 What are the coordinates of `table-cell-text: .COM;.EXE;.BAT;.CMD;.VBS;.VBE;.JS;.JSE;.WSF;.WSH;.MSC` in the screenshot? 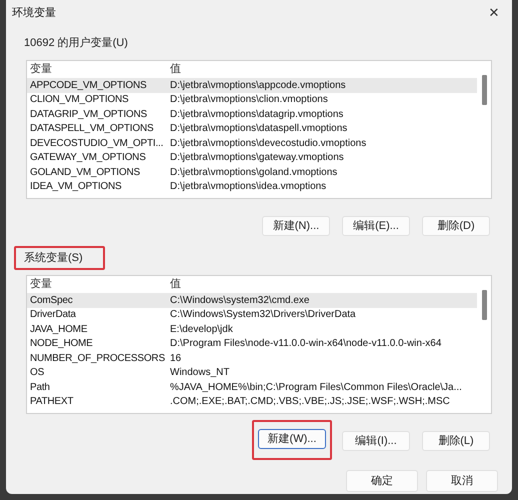 It's located at (310, 402).